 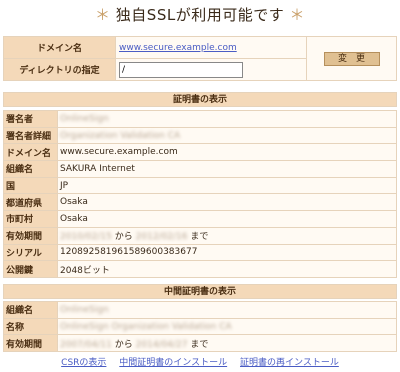 I want to click on table-row: 都道府県 Osaka, so click(x=200, y=202).